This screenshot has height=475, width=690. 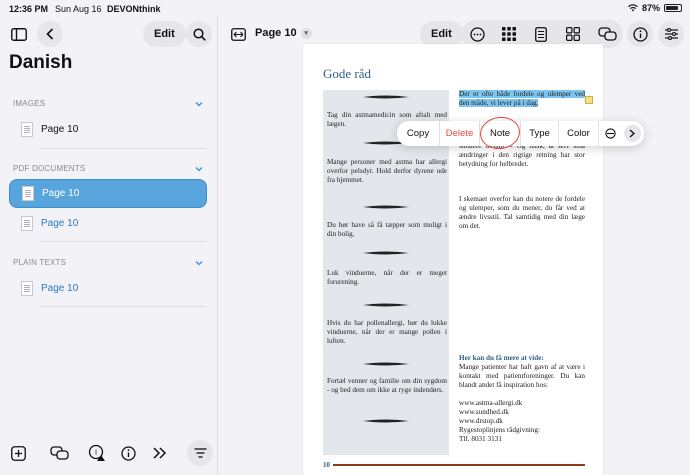 What do you see at coordinates (484, 412) in the screenshot?
I see `link-line: www.sundhed.dk` at bounding box center [484, 412].